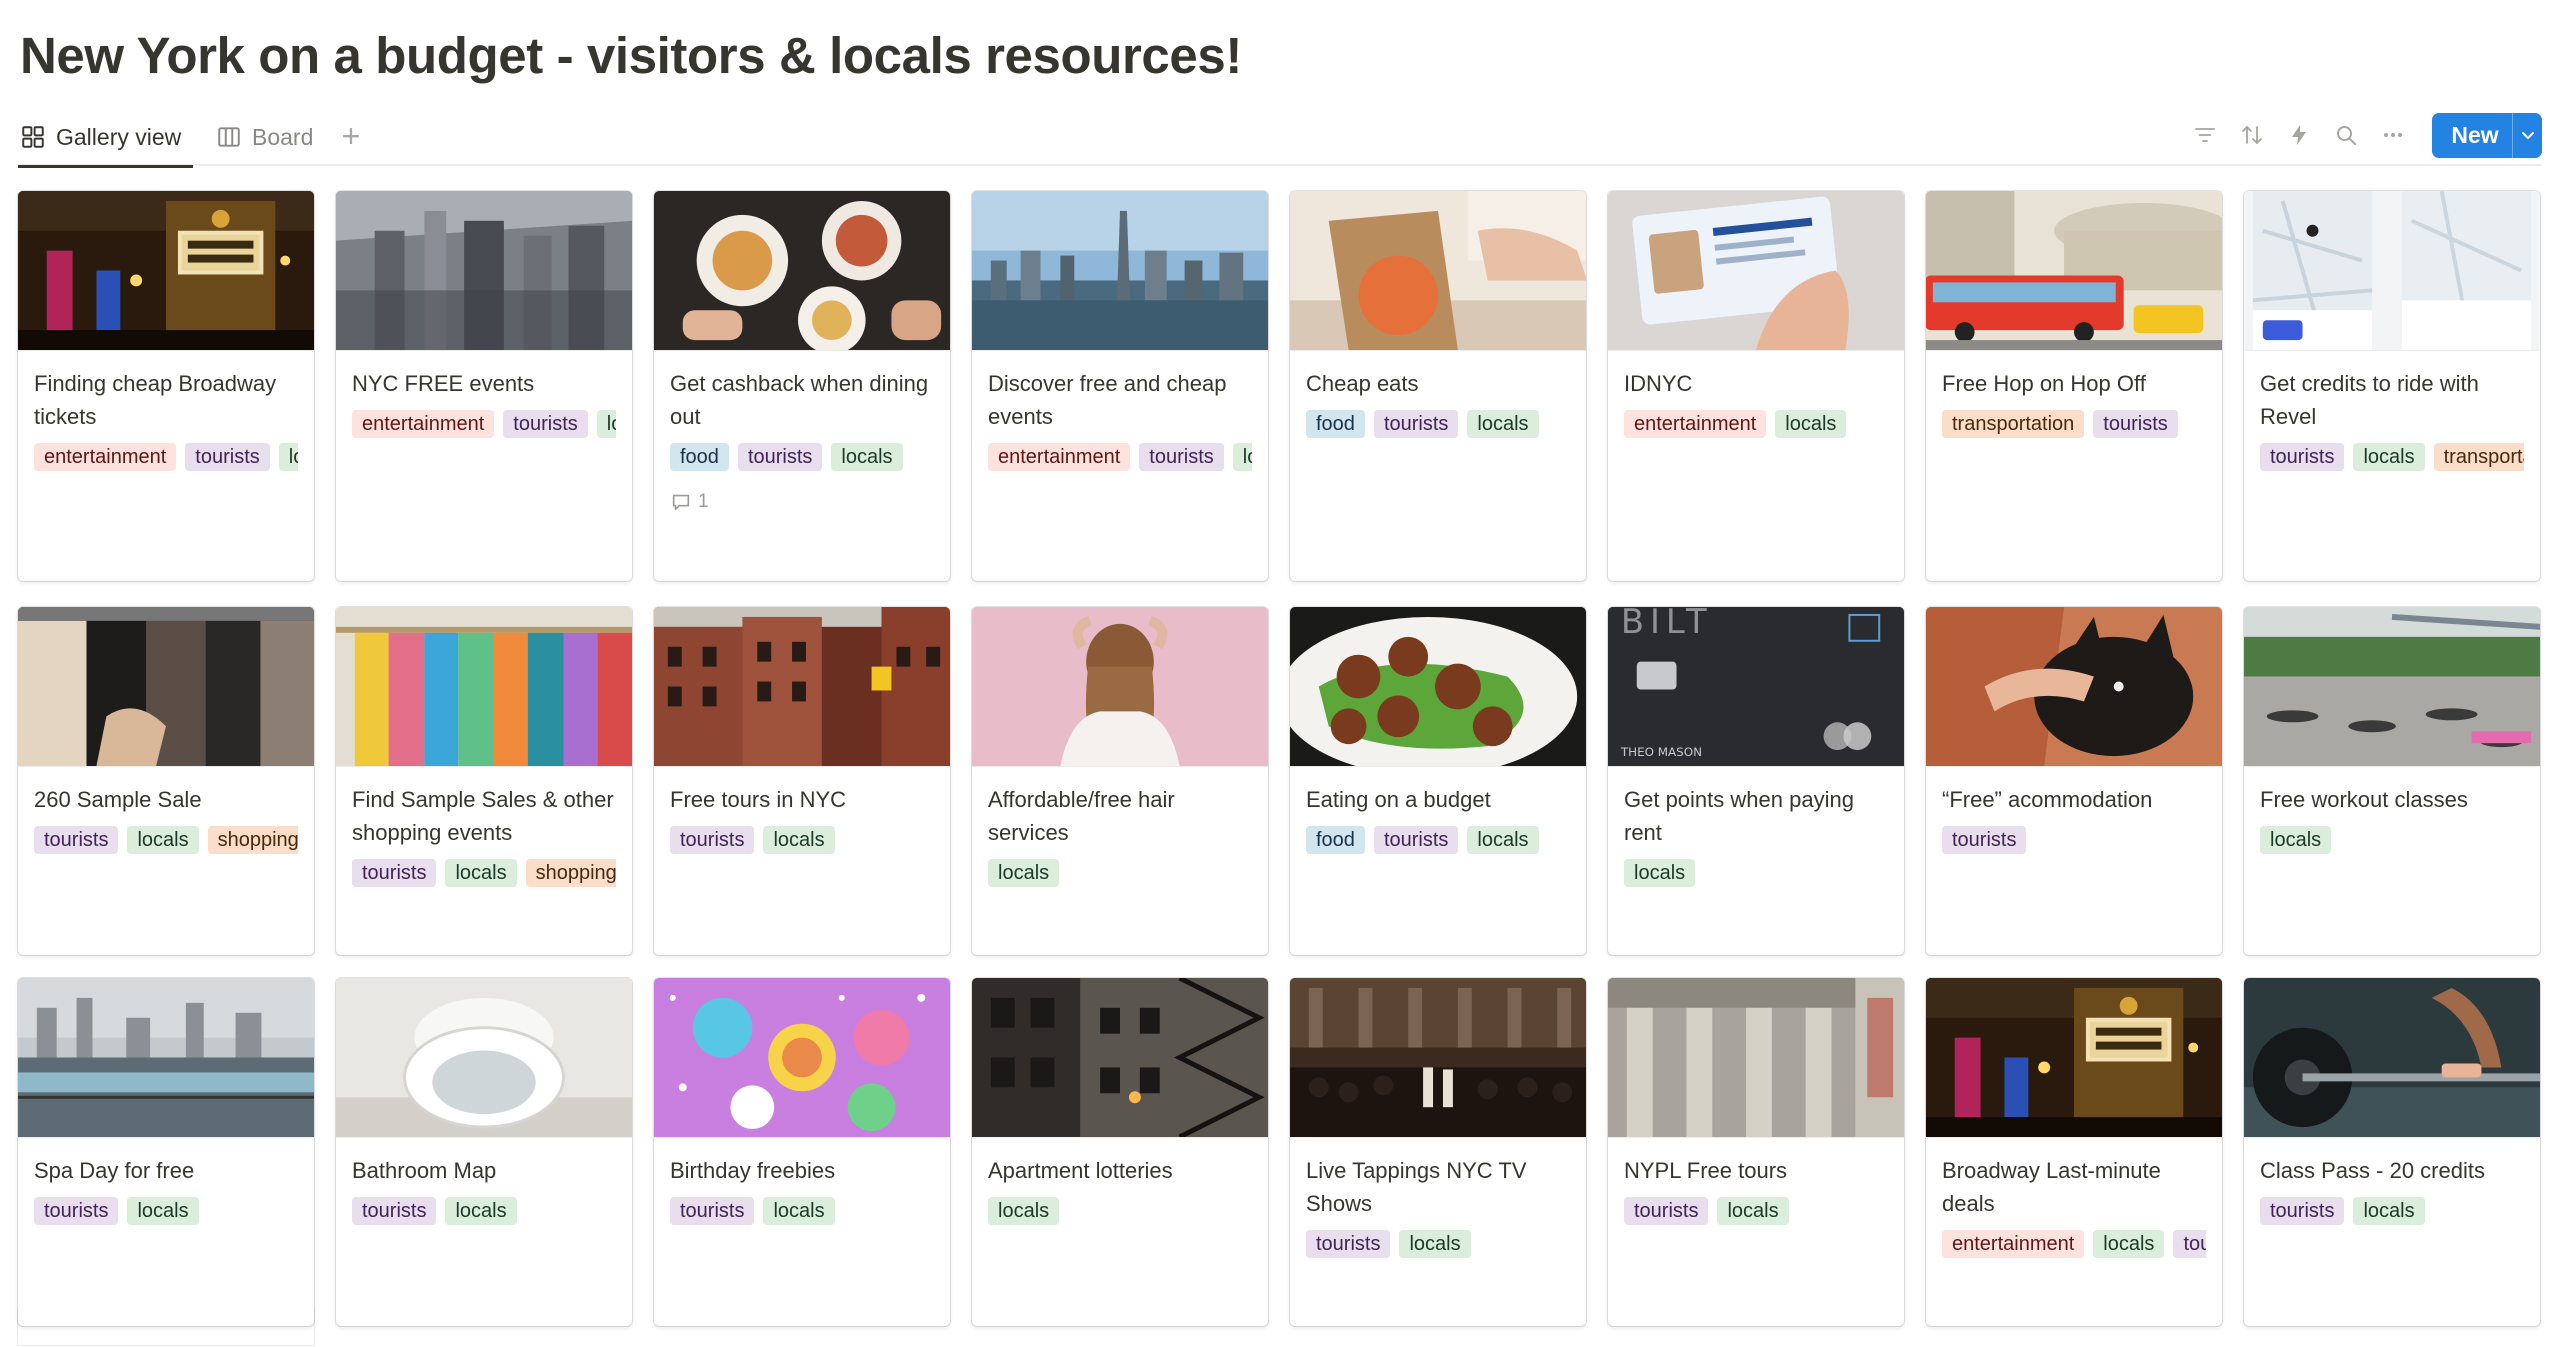  Describe the element at coordinates (802, 502) in the screenshot. I see `comment-count: 1` at that location.